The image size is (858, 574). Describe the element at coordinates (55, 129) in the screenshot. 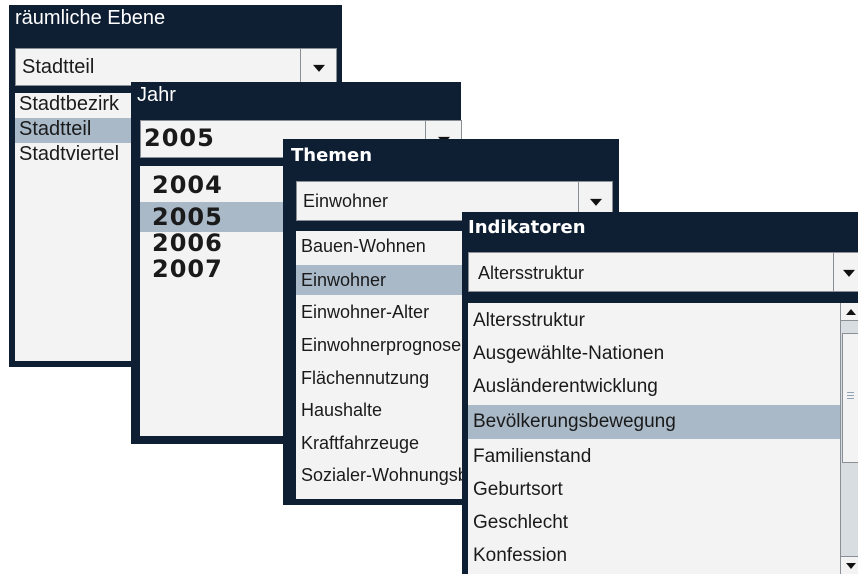

I see `list-item-label: Stadtteil` at that location.